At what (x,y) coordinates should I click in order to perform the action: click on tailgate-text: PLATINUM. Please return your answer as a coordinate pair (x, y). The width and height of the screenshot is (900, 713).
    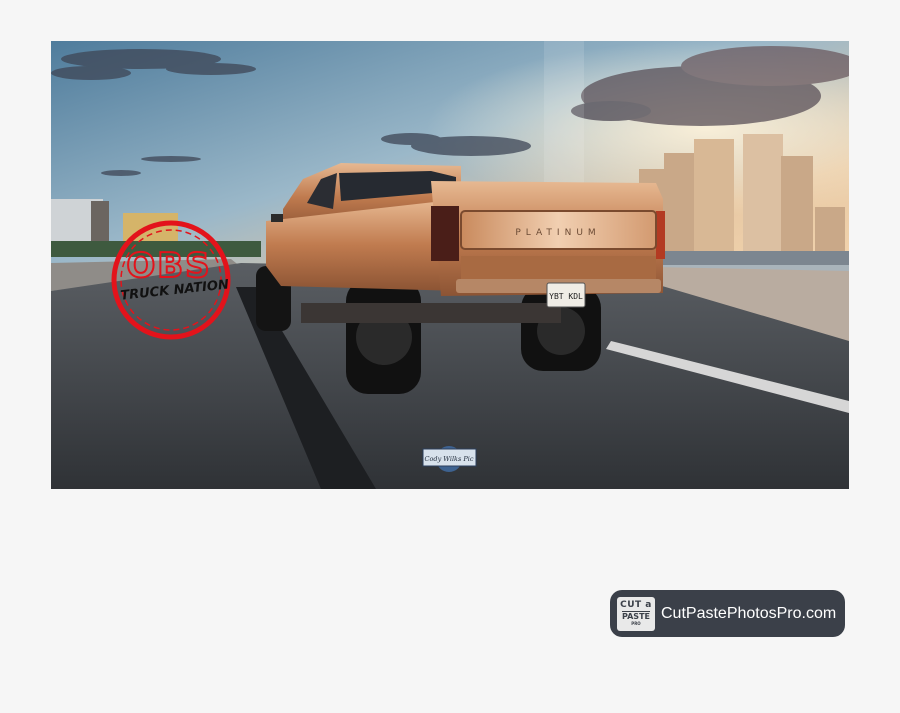
    Looking at the image, I should click on (557, 233).